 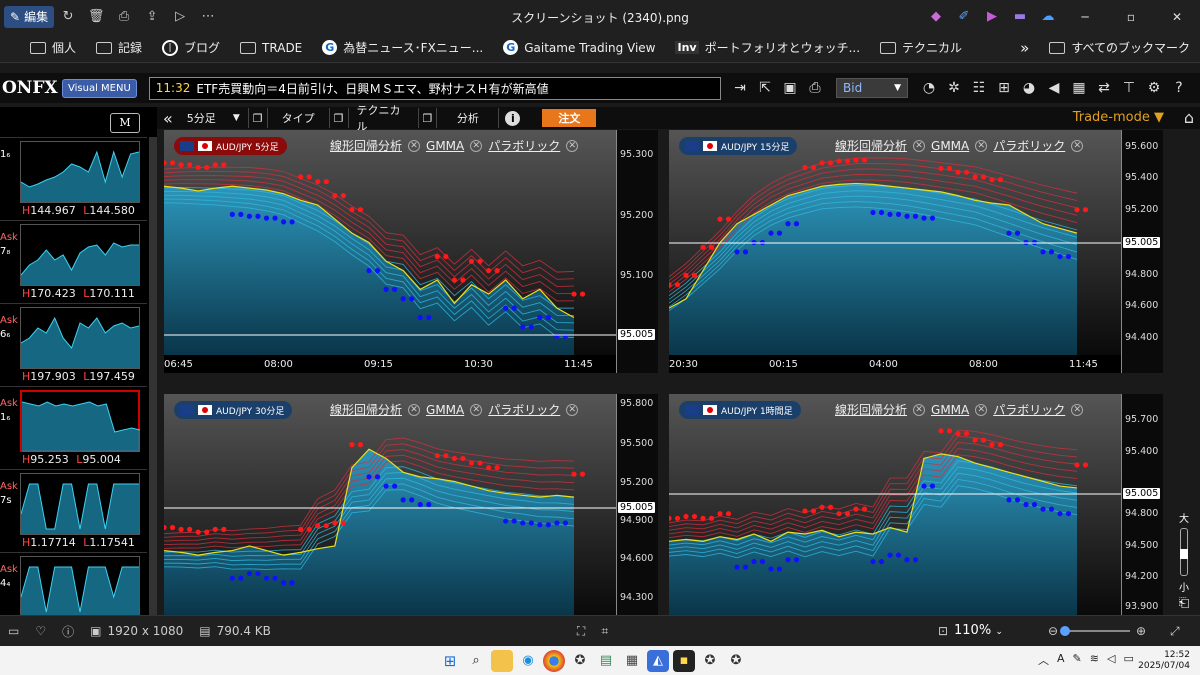 I want to click on rate-tile: Ask 6₆ H197.903 L197.459, so click(x=73, y=344).